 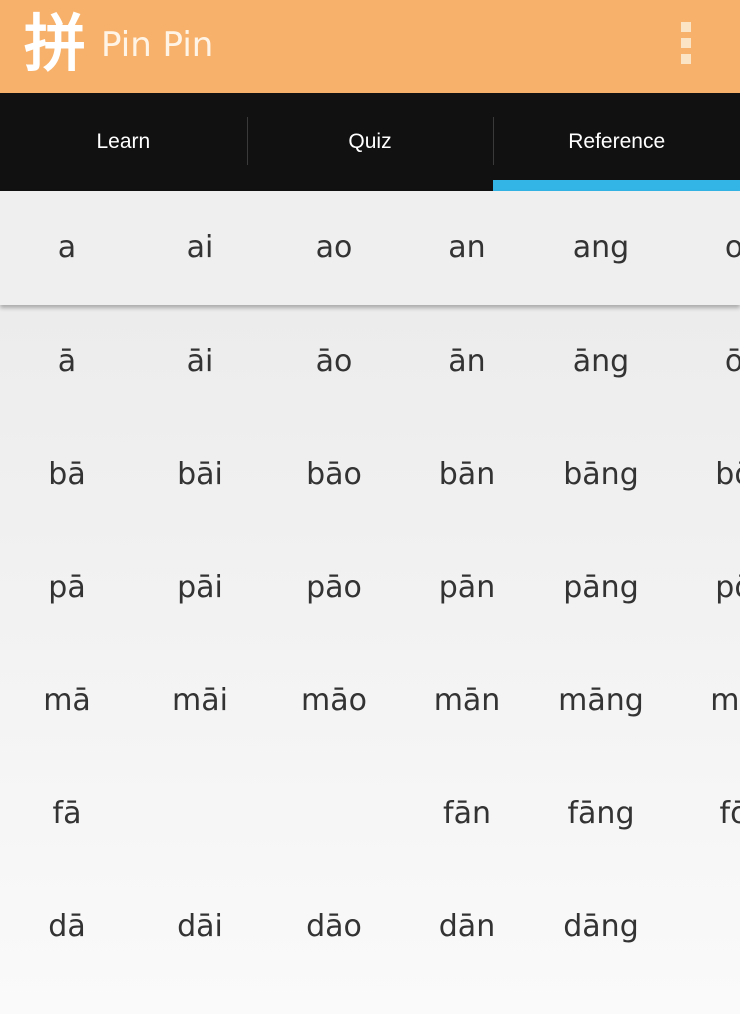 What do you see at coordinates (703, 474) in the screenshot?
I see `syllable-cell: bō` at bounding box center [703, 474].